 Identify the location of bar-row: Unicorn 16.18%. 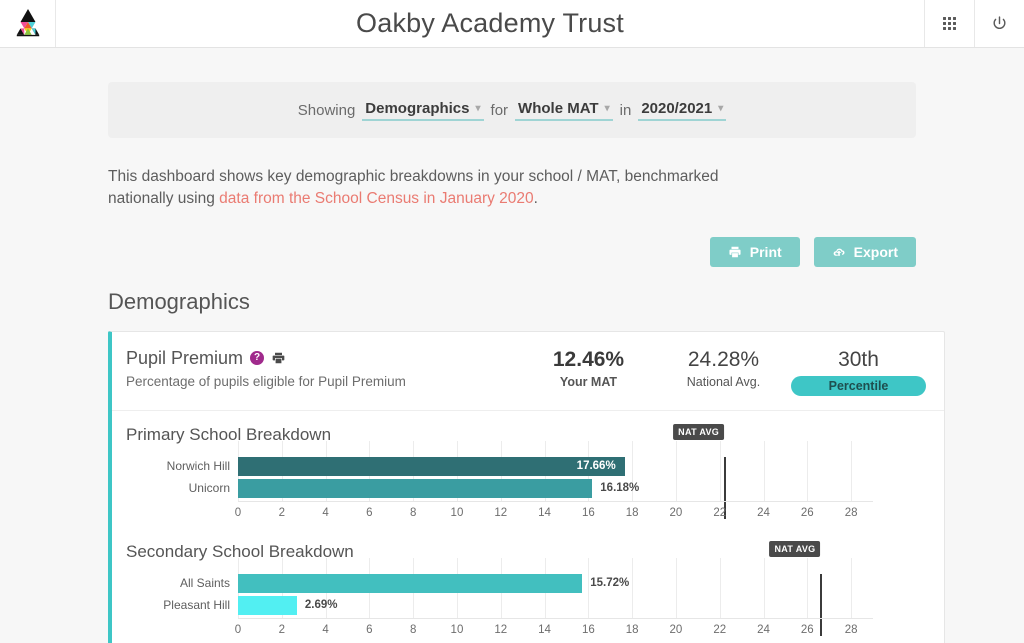
(531, 488).